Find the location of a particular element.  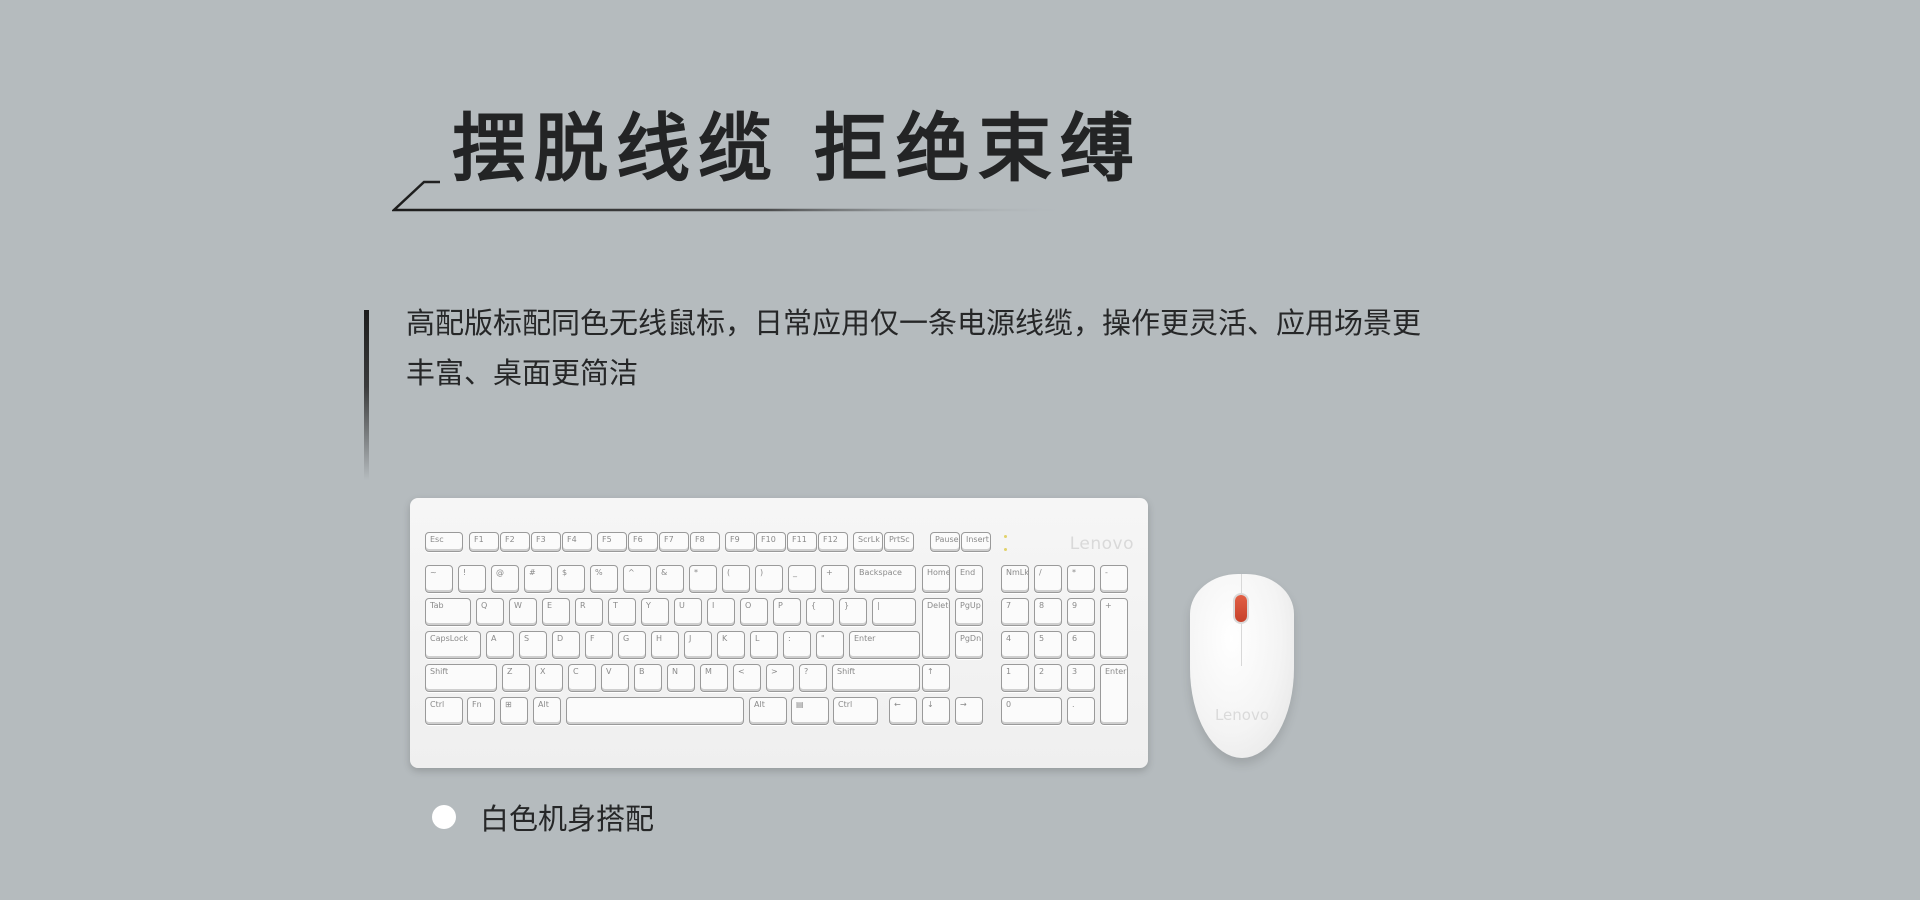

keyboard-key: F9 is located at coordinates (740, 542).